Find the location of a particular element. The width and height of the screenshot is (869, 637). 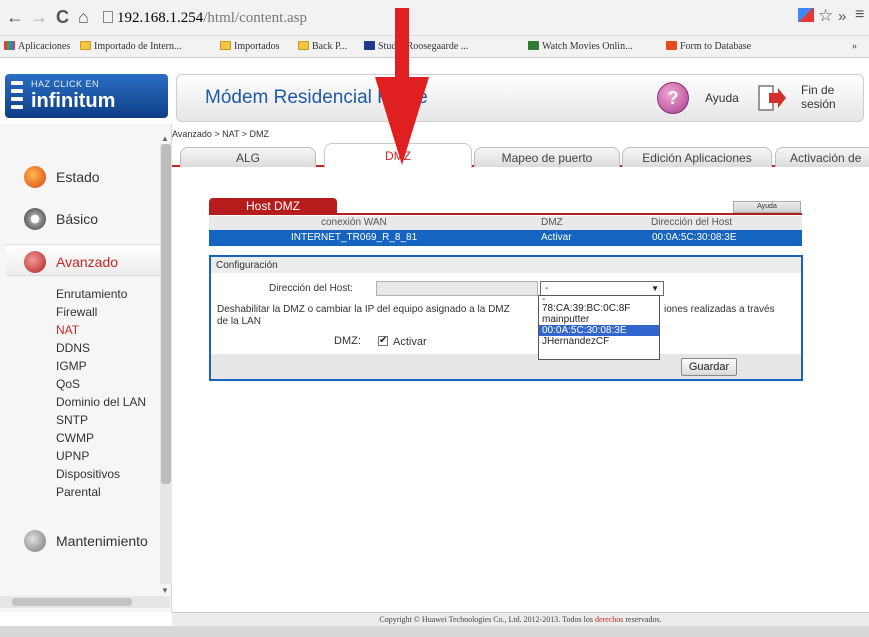

section-divider is located at coordinates (505, 214).